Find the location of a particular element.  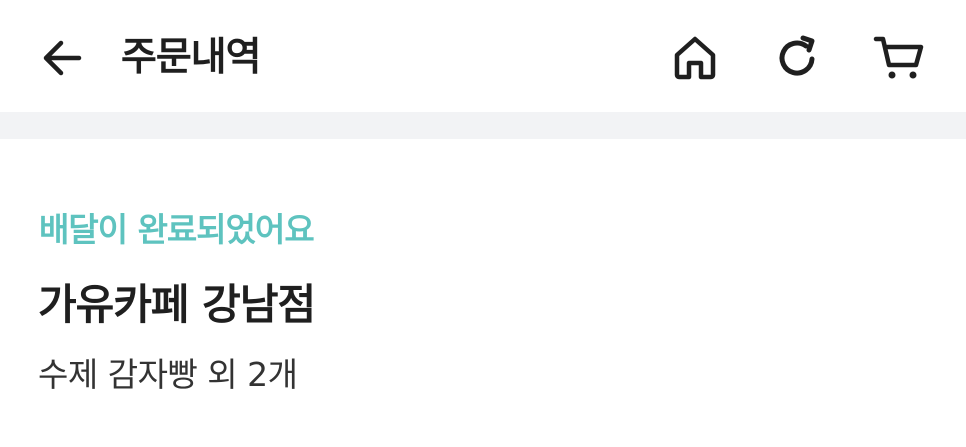

page-title: 주문내역 is located at coordinates (191, 57).